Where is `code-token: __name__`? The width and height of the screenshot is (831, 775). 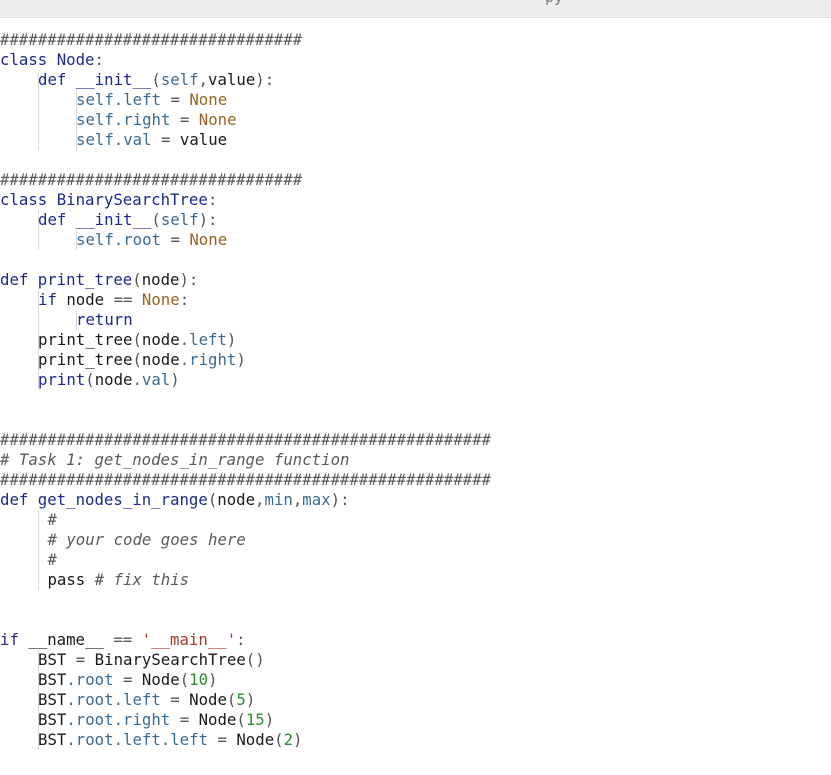
code-token: __name__ is located at coordinates (66, 639).